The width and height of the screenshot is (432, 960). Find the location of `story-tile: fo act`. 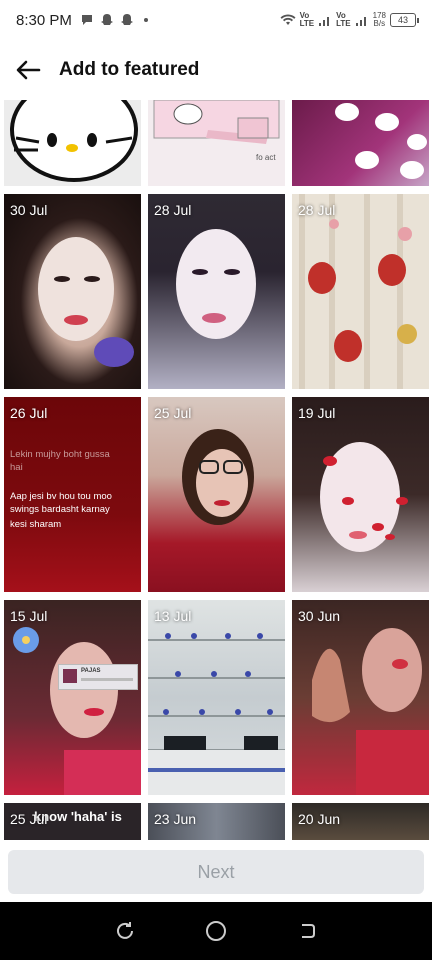

story-tile: fo act is located at coordinates (216, 143).